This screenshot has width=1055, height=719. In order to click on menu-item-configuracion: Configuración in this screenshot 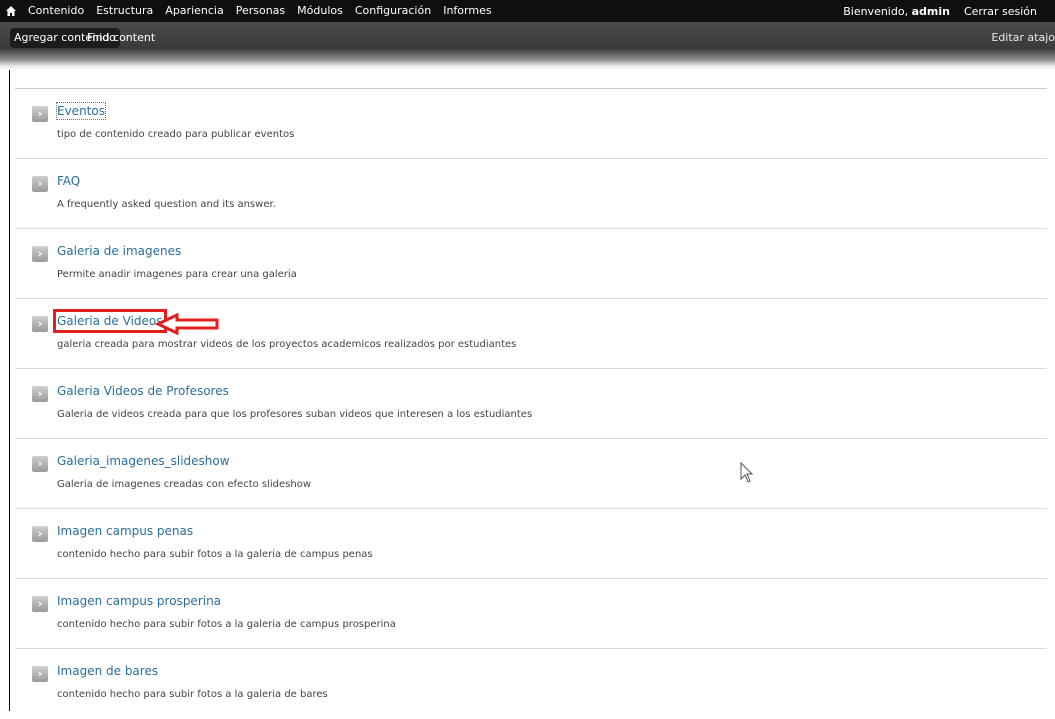, I will do `click(393, 11)`.